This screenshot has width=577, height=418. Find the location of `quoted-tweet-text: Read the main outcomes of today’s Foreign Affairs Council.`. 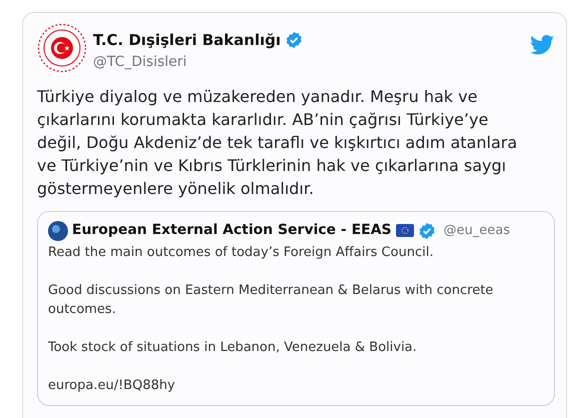

quoted-tweet-text: Read the main outcomes of today’s Foreign Affairs Council. is located at coordinates (241, 253).